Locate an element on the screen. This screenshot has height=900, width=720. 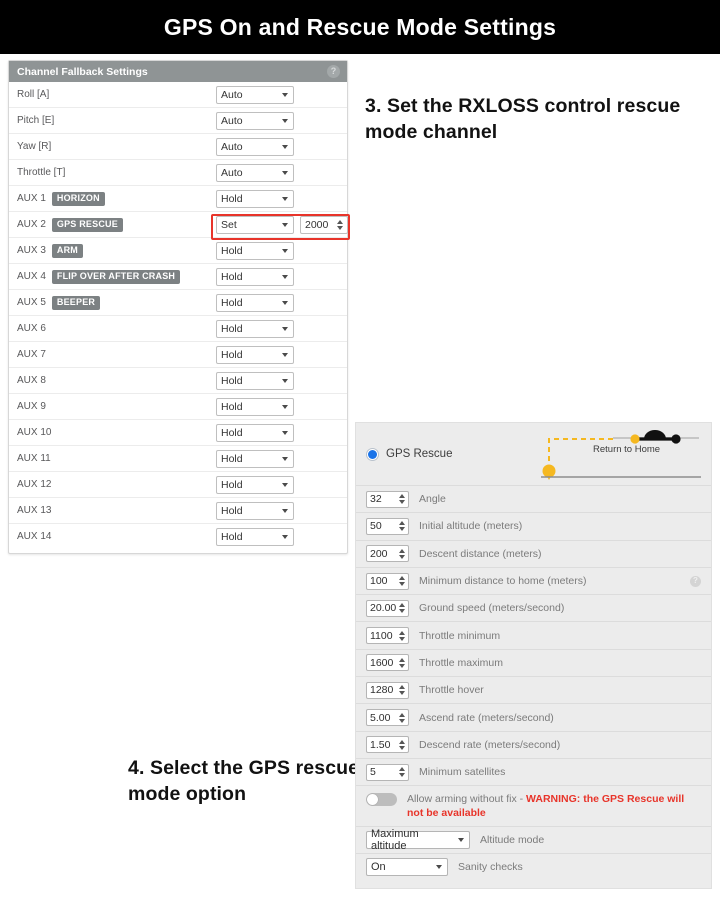
gps-value-stepper: 20.00 is located at coordinates (387, 608).